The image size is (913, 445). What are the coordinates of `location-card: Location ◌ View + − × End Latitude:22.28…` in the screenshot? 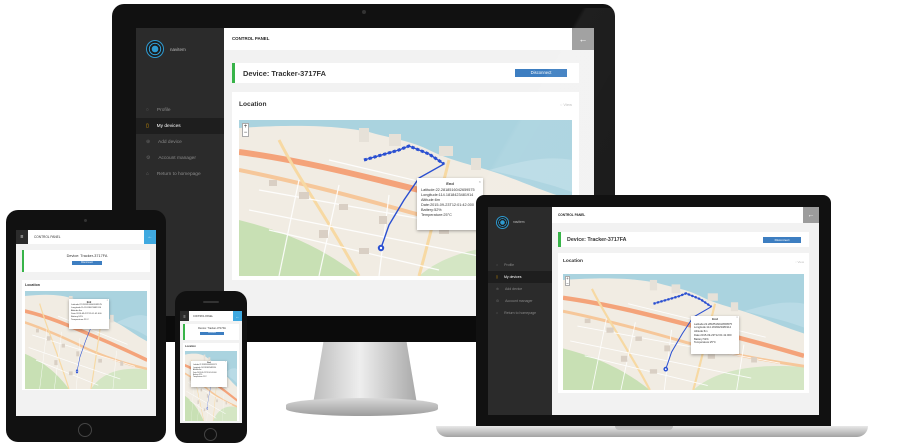 It's located at (683, 323).